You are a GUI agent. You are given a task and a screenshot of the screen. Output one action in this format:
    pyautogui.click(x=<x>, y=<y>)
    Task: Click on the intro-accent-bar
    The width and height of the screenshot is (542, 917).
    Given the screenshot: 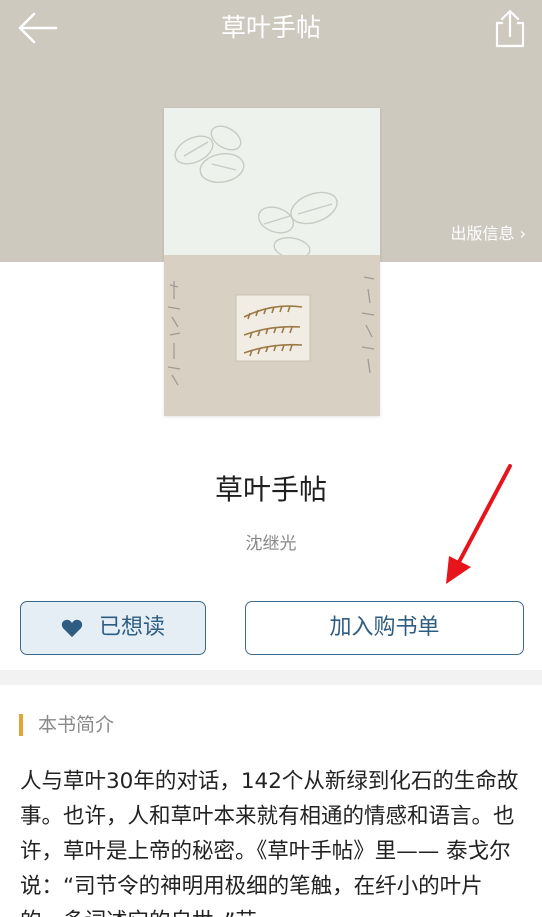 What is the action you would take?
    pyautogui.click(x=21, y=725)
    